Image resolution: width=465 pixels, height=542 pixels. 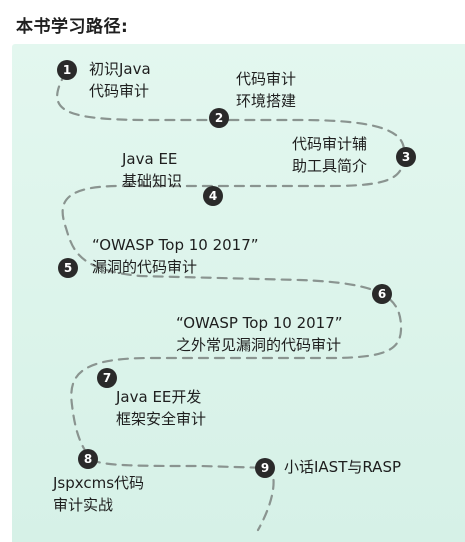 I want to click on step-6-line-1: “OWASP Top 10 2017”, so click(x=259, y=323).